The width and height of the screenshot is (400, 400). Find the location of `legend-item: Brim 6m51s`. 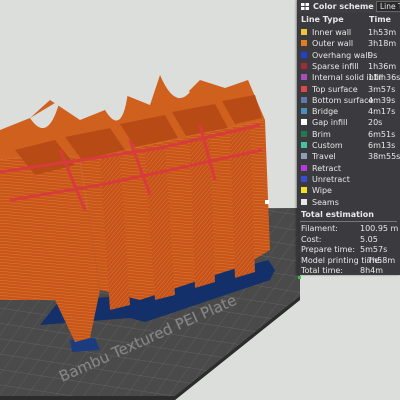

legend-item: Brim 6m51s is located at coordinates (348, 134).